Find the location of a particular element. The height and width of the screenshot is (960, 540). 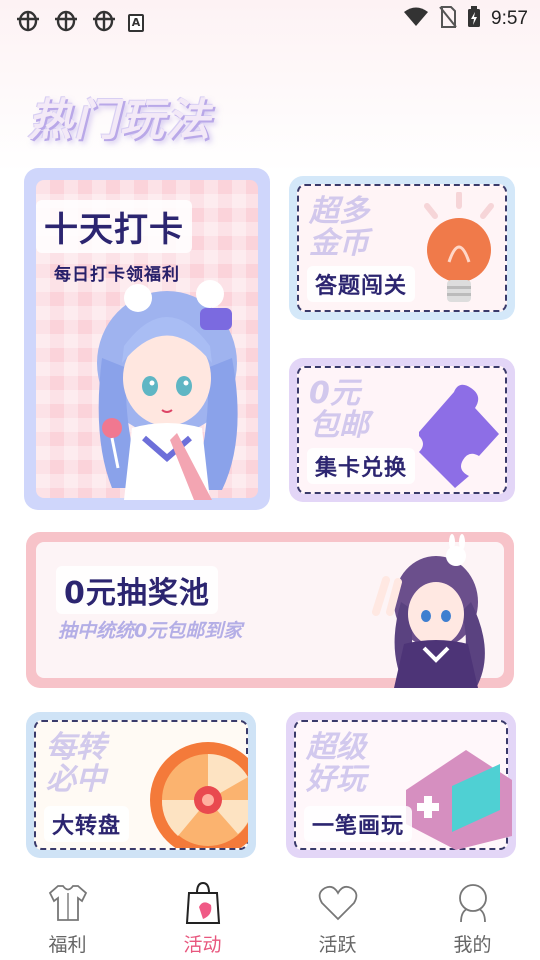

wheel-card: 每转 必中 大转盘 is located at coordinates (141, 785).